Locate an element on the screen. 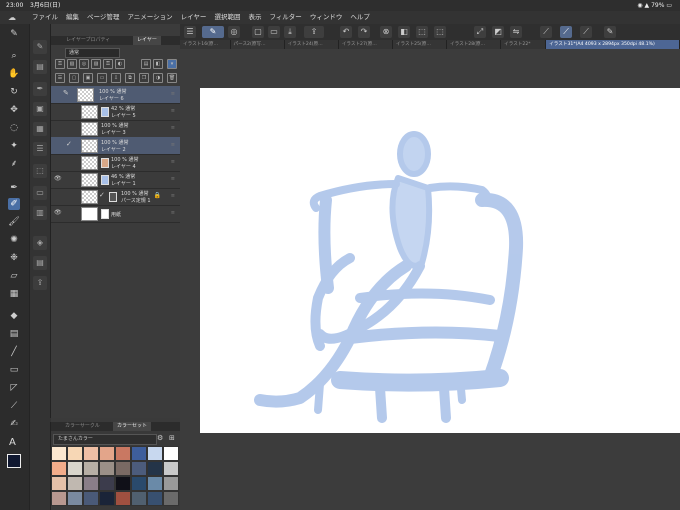 The image size is (680, 510). layer-row: 100 % 通常 レイヤー 3 ≡ is located at coordinates (116, 129).